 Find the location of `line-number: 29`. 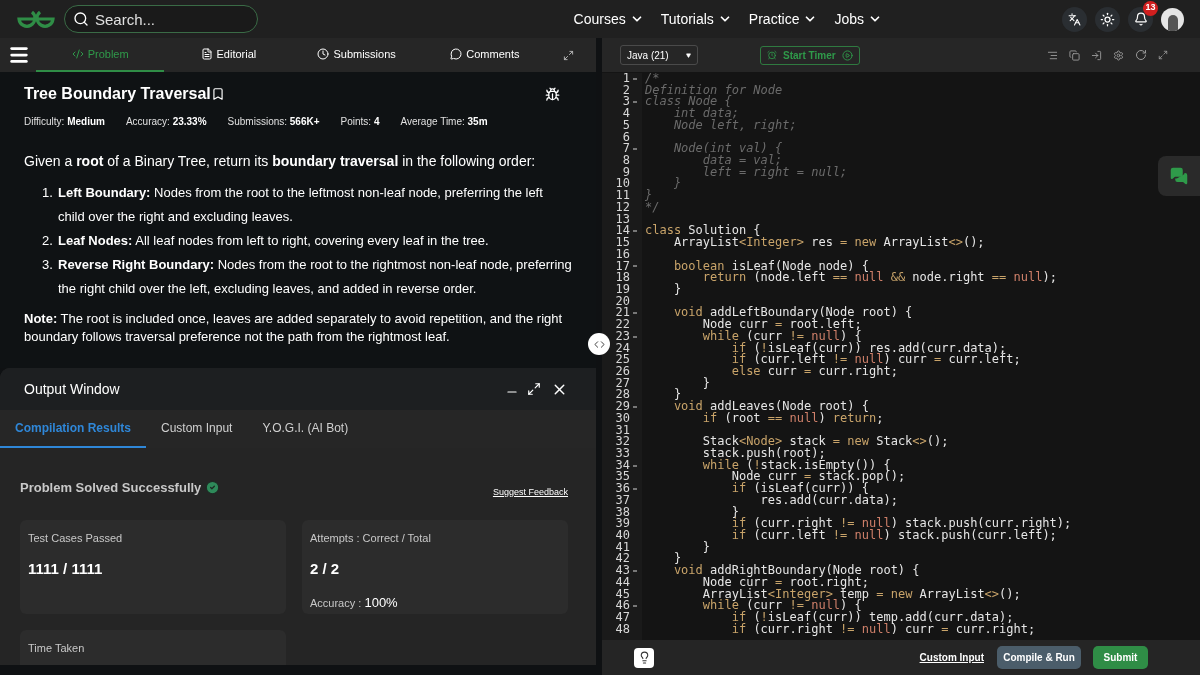

line-number: 29 is located at coordinates (622, 407).